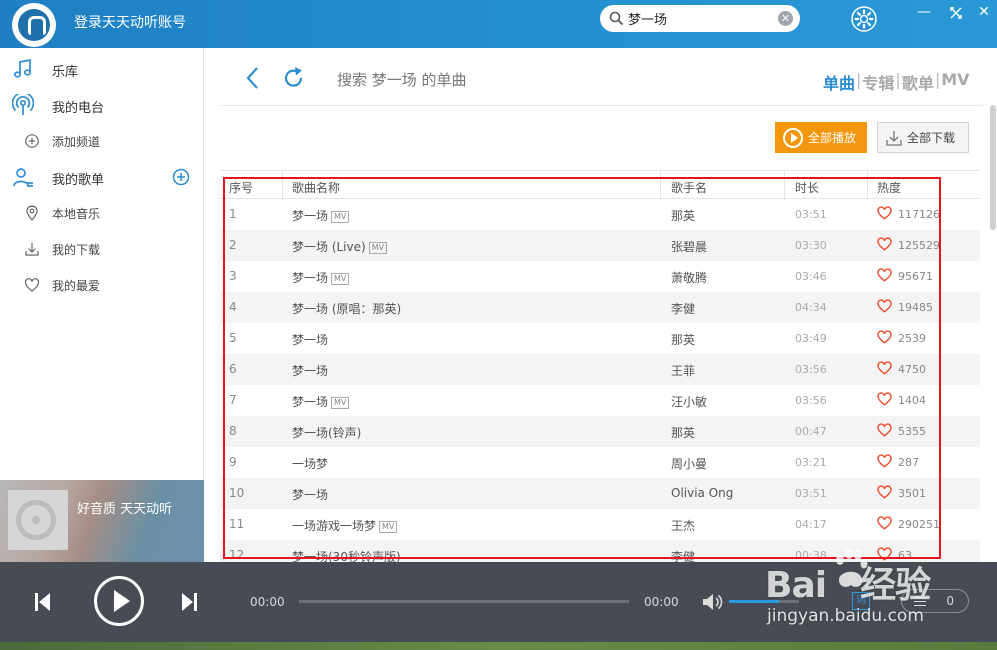 The image size is (997, 650). What do you see at coordinates (600, 493) in the screenshot?
I see `table-row: 10 梦一场 Olivia Ong 03:51 3501` at bounding box center [600, 493].